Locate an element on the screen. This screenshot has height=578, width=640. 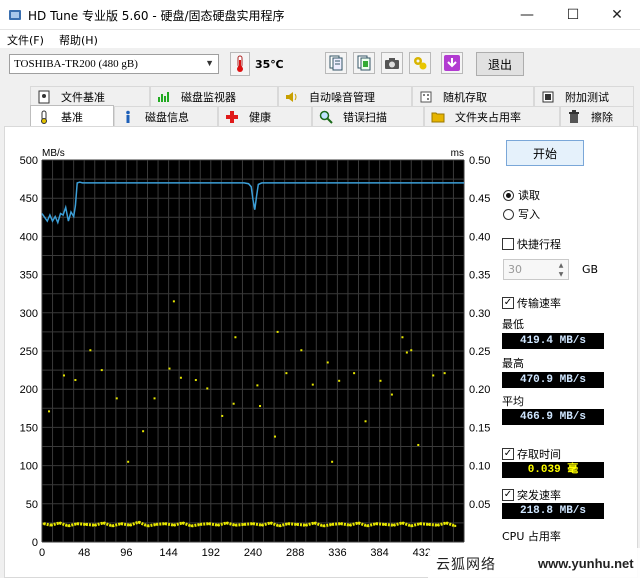
y-right-tick-label: 0.20 is located at coordinates (479, 390).